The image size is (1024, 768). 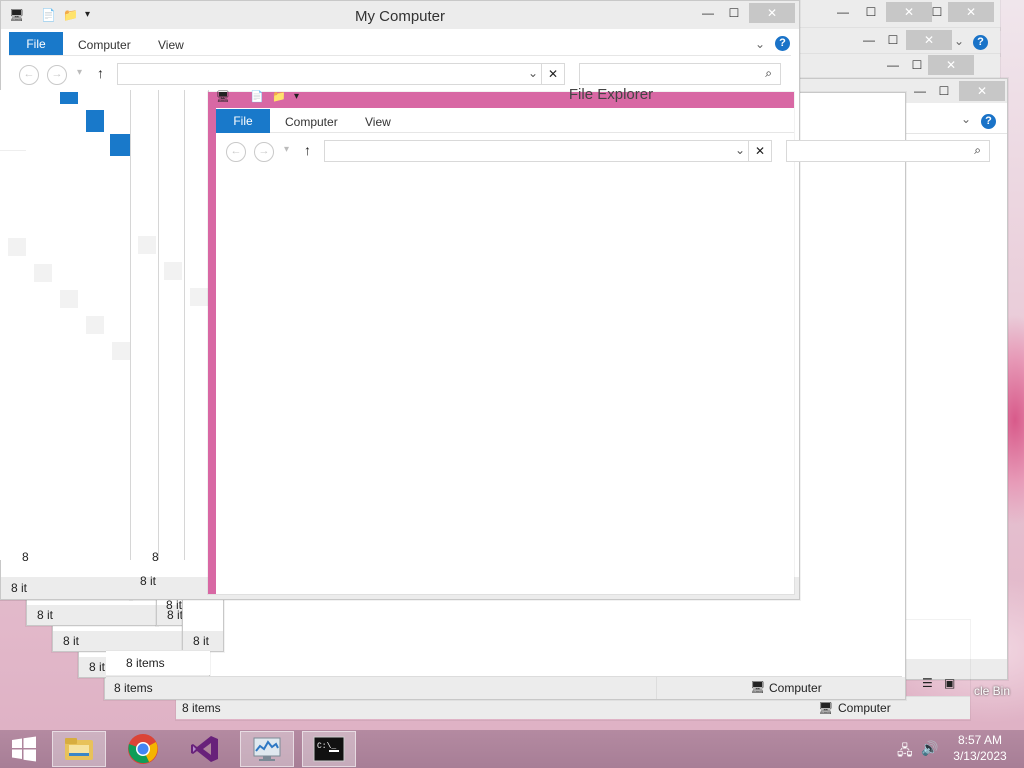 What do you see at coordinates (104, 351) in the screenshot?
I see `cascade-slices: 8 8 8 it 8 it` at bounding box center [104, 351].